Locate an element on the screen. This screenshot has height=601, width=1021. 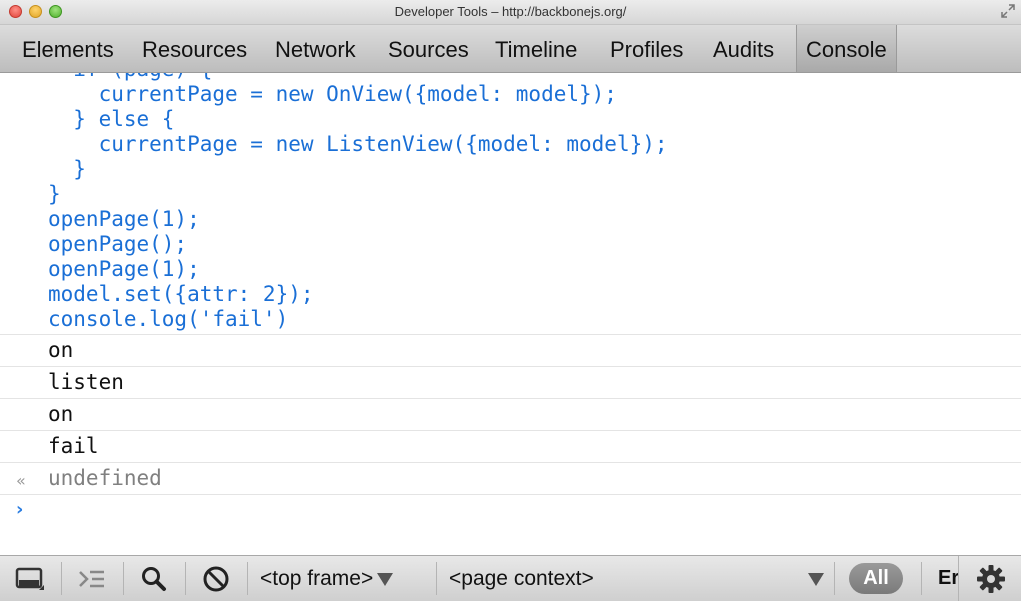
prompt-chevron-icon: › is located at coordinates (20, 509).